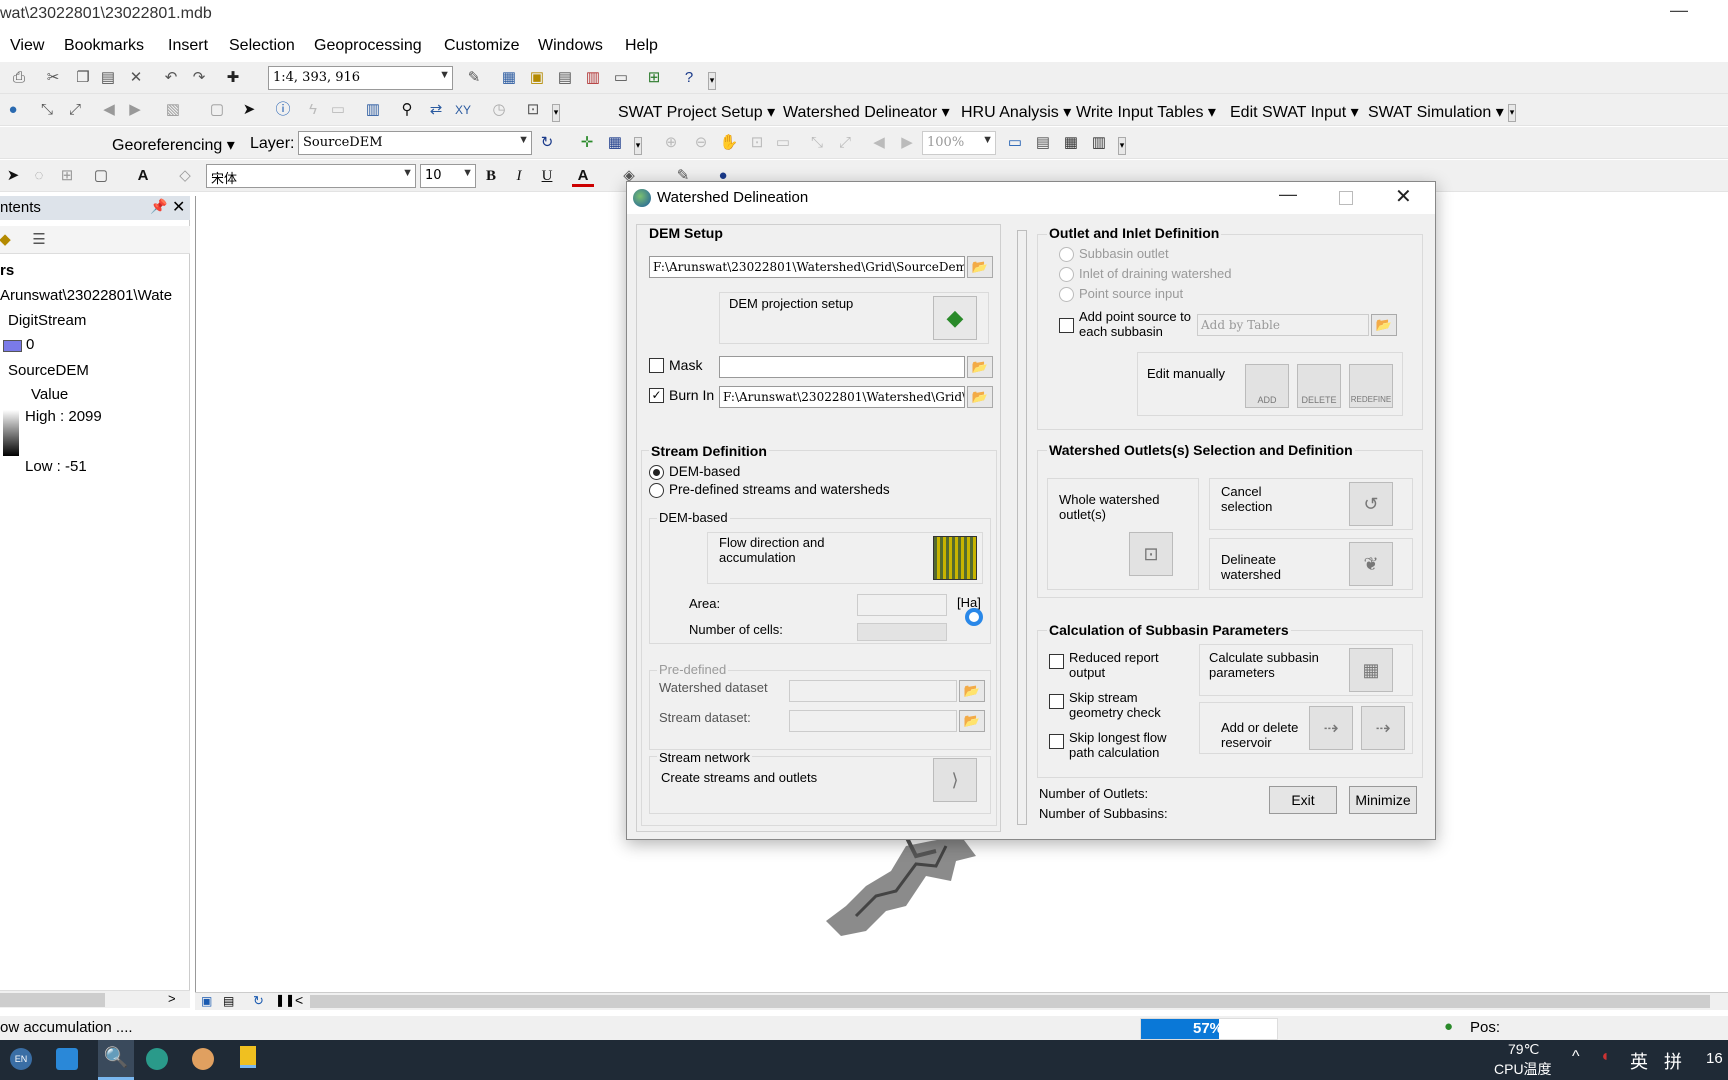 This screenshot has width=1728, height=1080. What do you see at coordinates (1056, 661) in the screenshot?
I see `reduced-report-checkbox` at bounding box center [1056, 661].